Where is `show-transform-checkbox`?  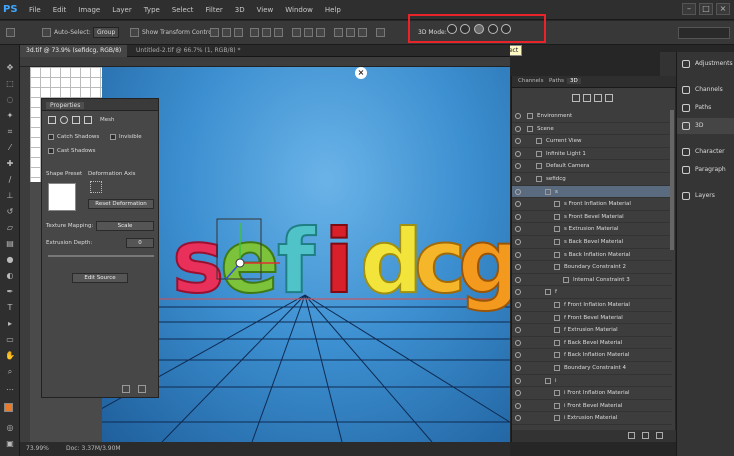 show-transform-checkbox is located at coordinates (134, 32).